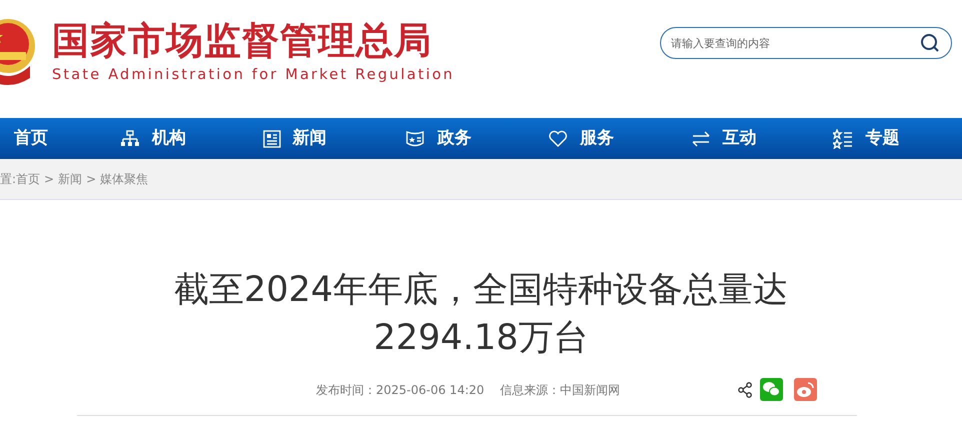 This screenshot has height=430, width=962. I want to click on swap-arrows-icon, so click(700, 138).